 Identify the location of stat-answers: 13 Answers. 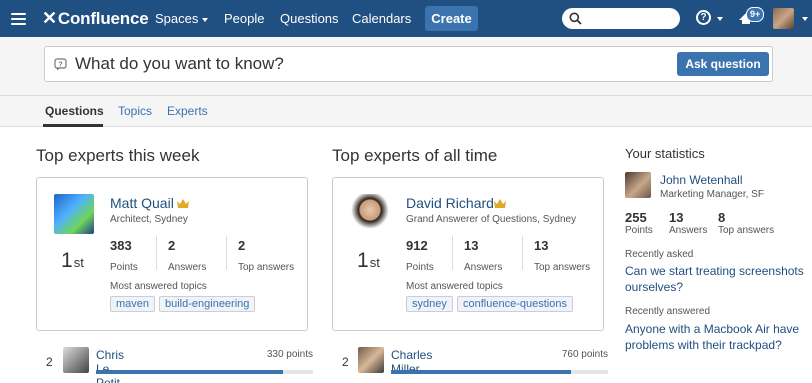
(483, 255).